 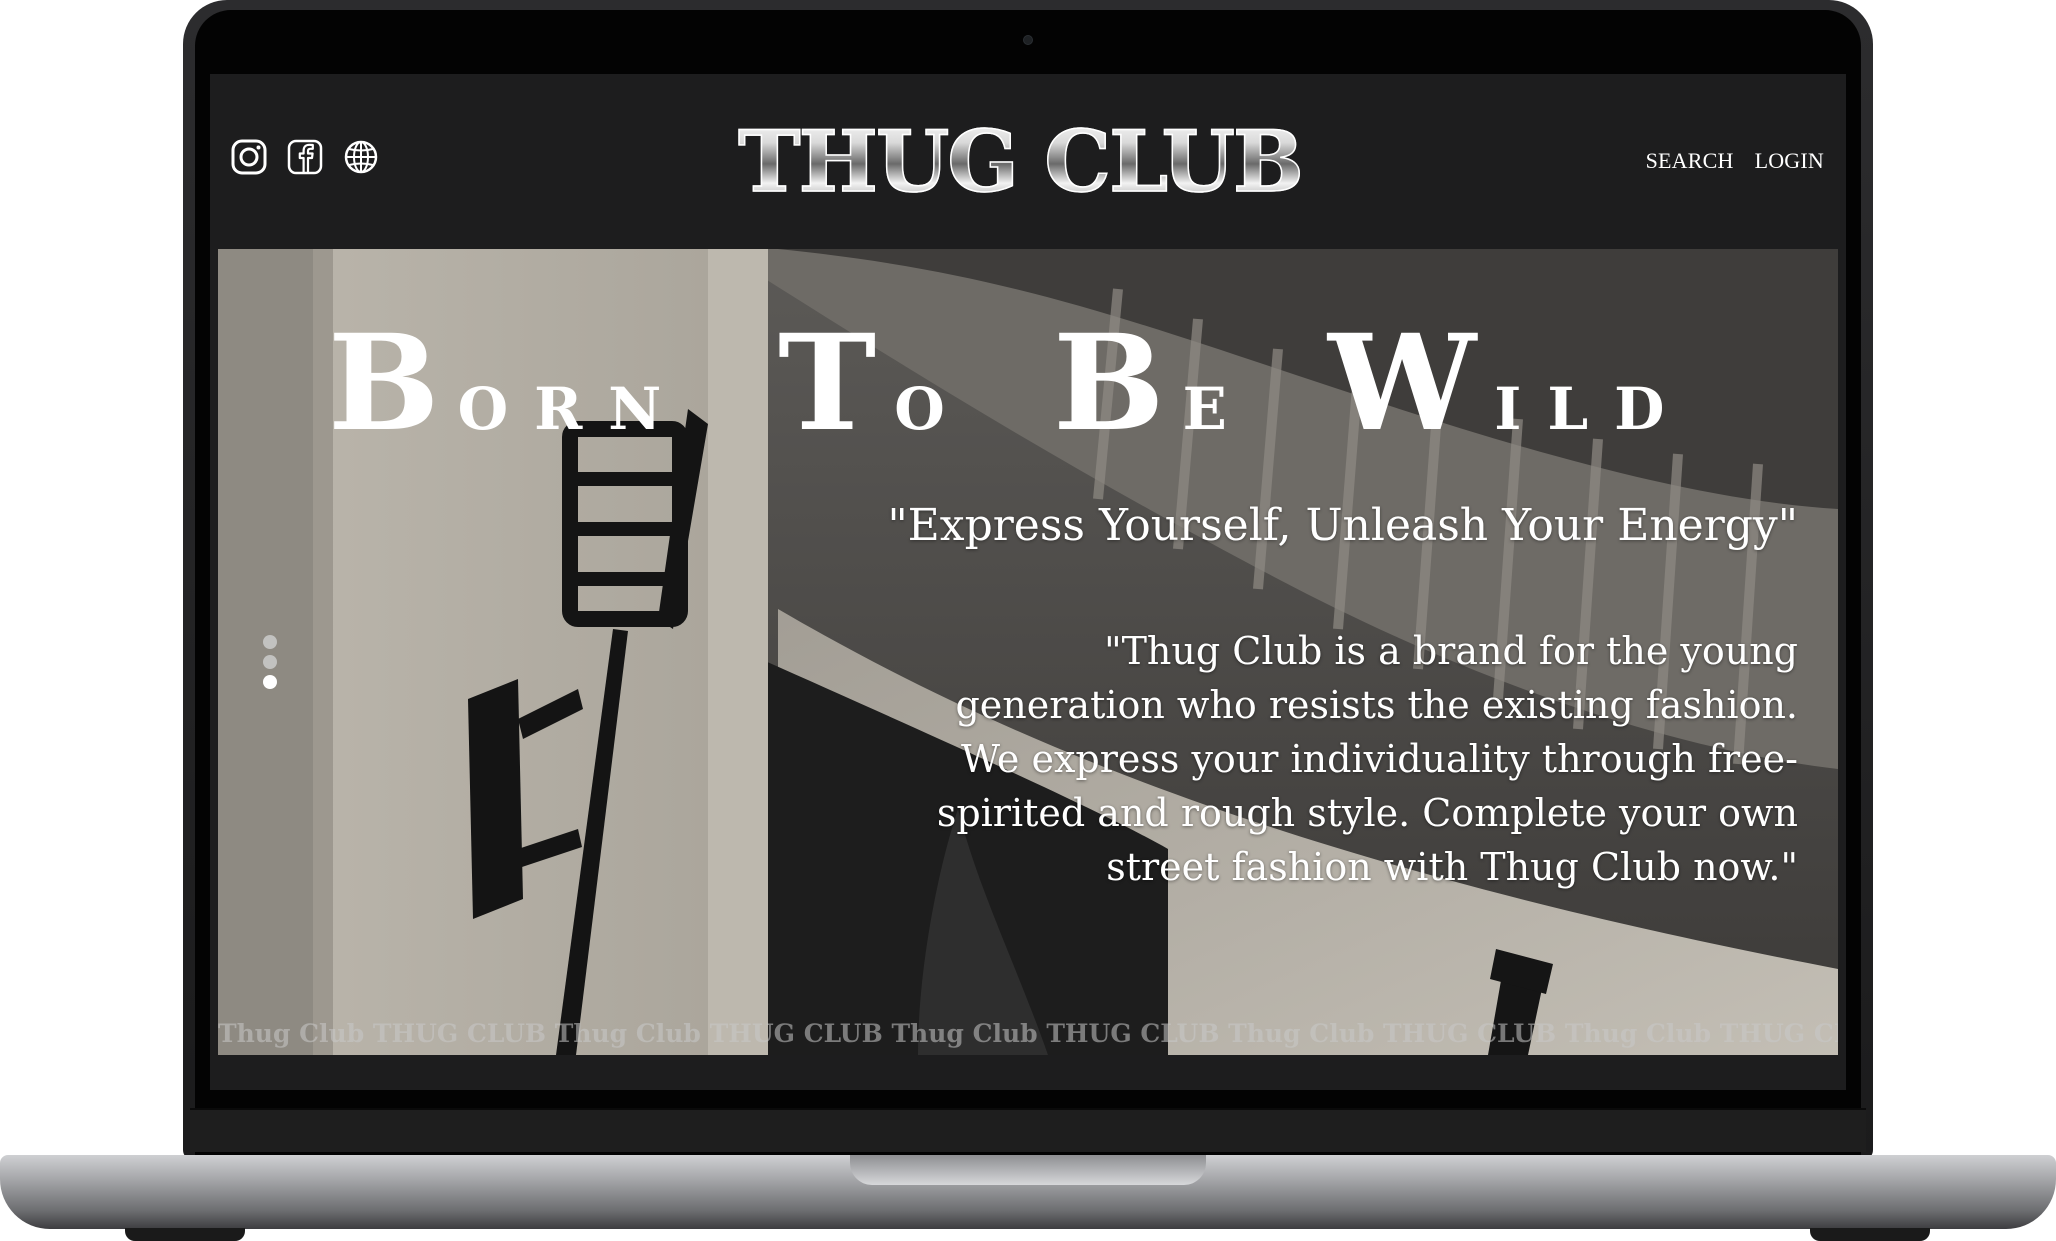 I want to click on social-links, so click(x=305, y=157).